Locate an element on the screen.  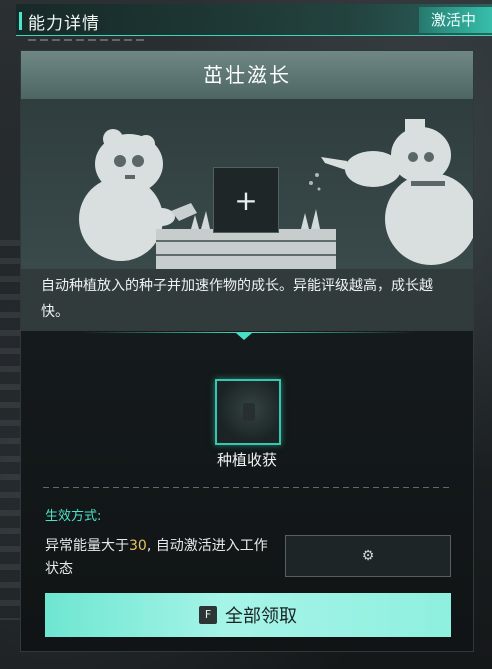
claim-all-button: F 全部领取 is located at coordinates (248, 615).